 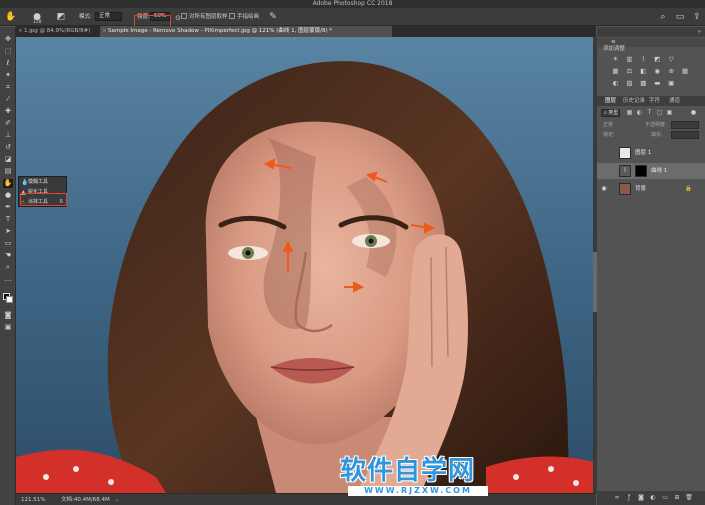 I want to click on layers-tabs: 图层 历史记录 字符 通道, so click(x=651, y=101).